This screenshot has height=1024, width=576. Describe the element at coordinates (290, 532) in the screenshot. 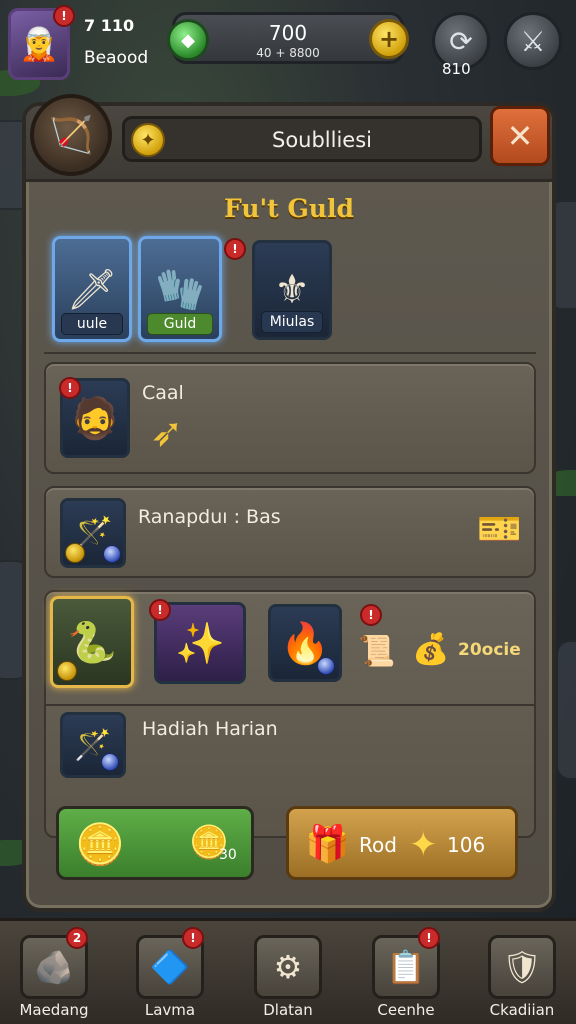

I see `reward-row-2: 🪄 Ranapduı : Bas 🎫` at that location.